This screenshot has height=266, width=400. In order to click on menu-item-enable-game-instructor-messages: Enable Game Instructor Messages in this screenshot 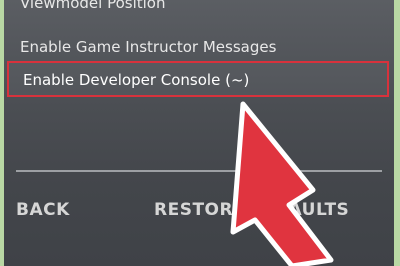, I will do `click(148, 47)`.